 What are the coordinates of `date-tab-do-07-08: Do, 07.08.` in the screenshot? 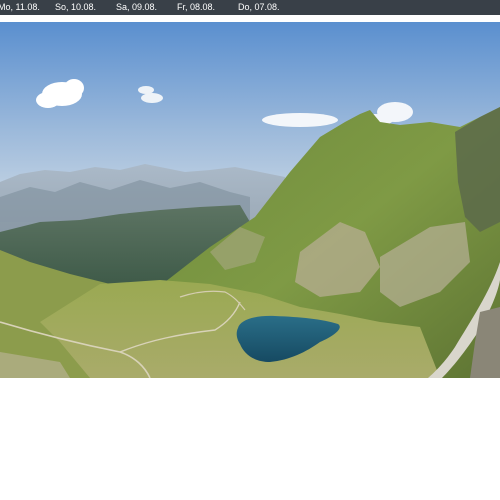 It's located at (268, 7).